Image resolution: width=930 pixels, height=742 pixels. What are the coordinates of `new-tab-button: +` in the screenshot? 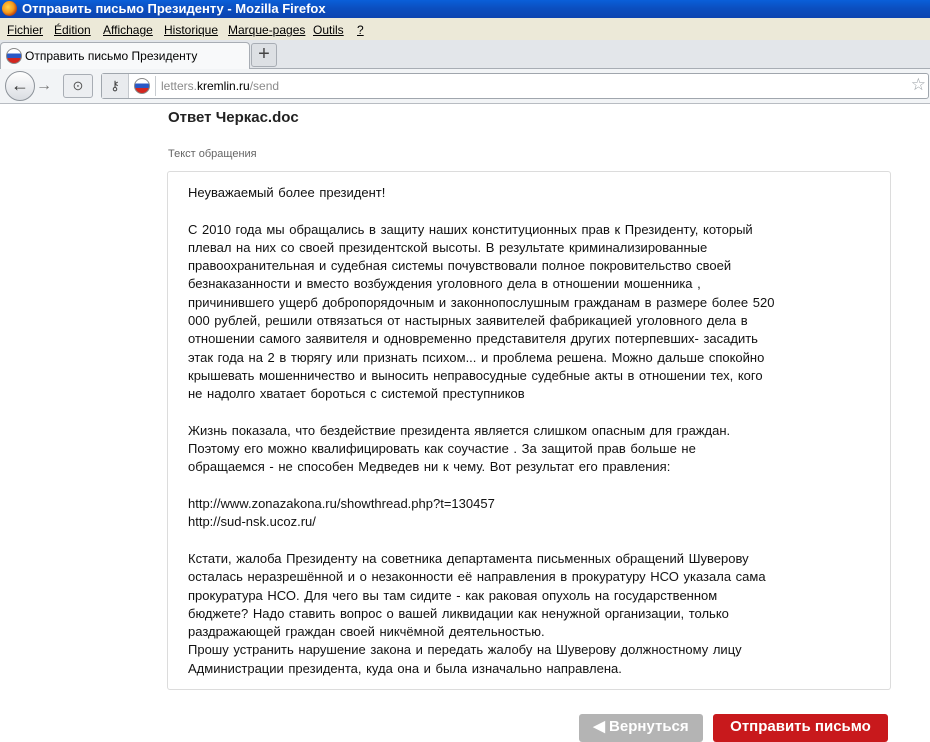 It's located at (264, 55).